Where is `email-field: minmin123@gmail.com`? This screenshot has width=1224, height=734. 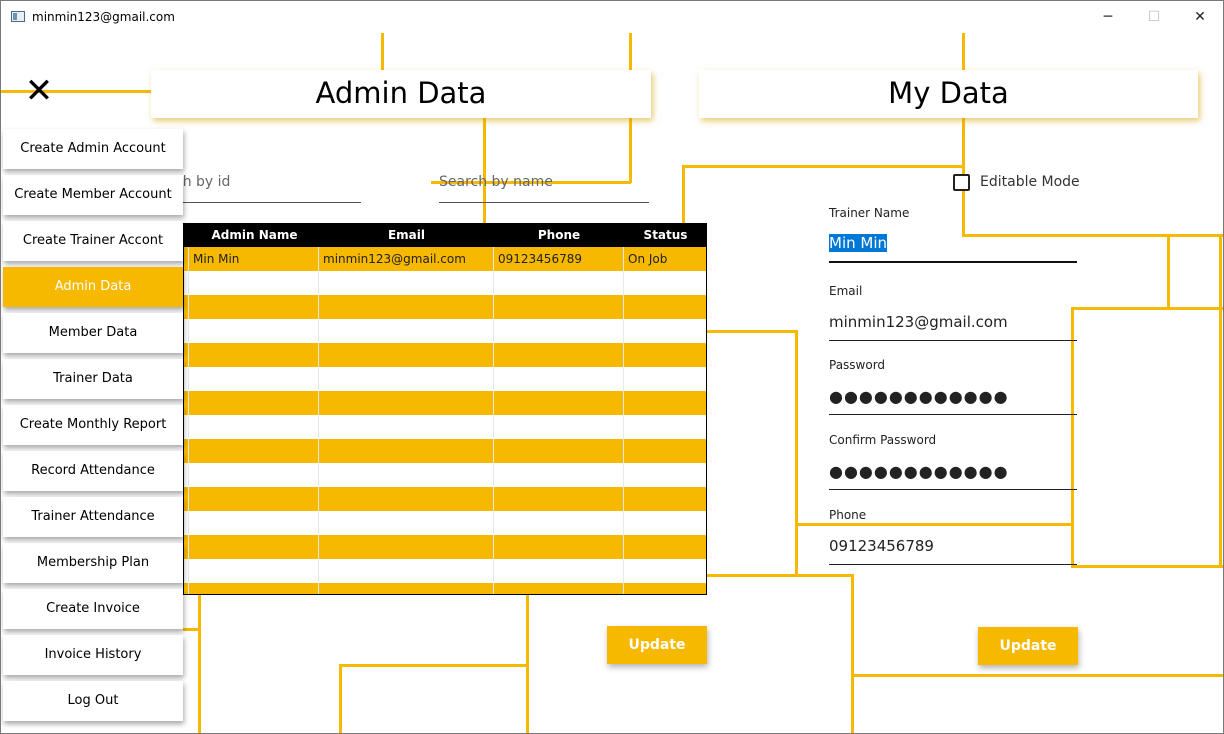
email-field: minmin123@gmail.com is located at coordinates (953, 327).